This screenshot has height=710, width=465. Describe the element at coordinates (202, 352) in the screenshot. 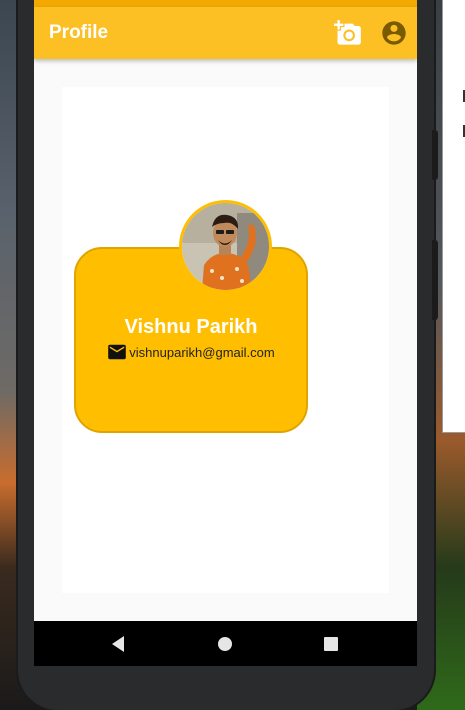

I see `profile-email: vishnuparikh@gmail.com` at that location.